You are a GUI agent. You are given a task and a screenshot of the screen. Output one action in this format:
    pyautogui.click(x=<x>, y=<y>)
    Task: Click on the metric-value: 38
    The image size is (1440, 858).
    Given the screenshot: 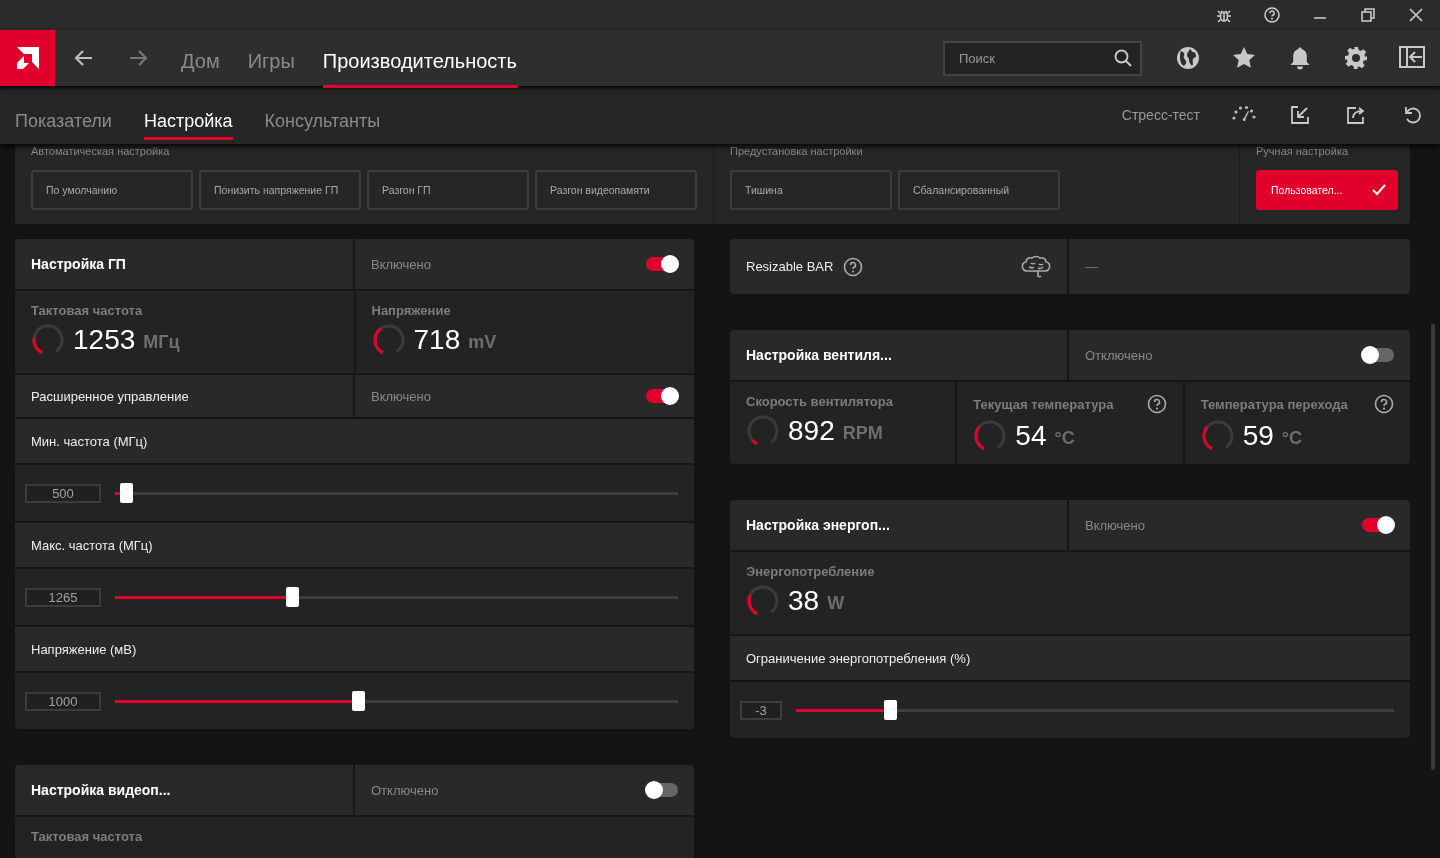 What is the action you would take?
    pyautogui.click(x=804, y=601)
    